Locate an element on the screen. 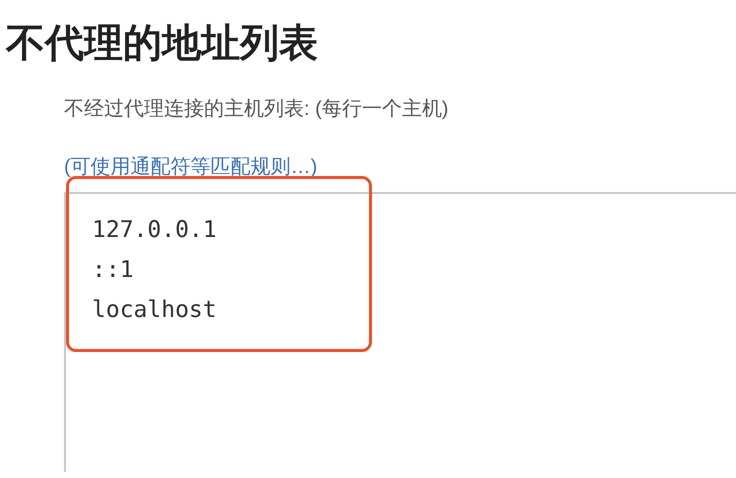  wildcard-rules-link: (可使用通配符等匹配规则…) is located at coordinates (191, 167).